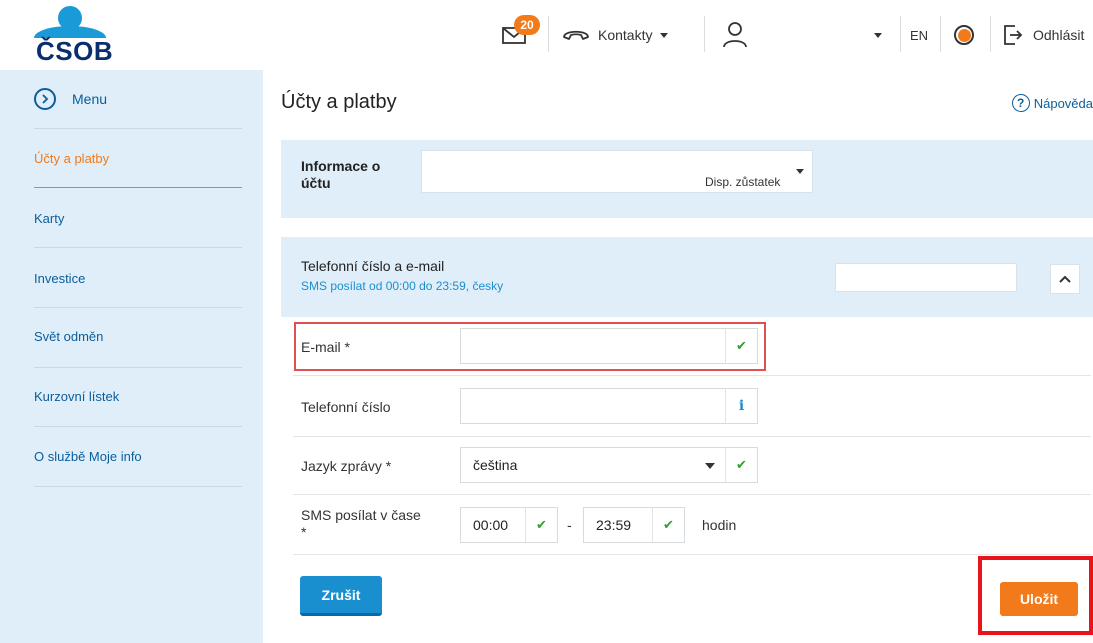  I want to click on contact-panel-title: Telefonní číslo a e-mail, so click(373, 266).